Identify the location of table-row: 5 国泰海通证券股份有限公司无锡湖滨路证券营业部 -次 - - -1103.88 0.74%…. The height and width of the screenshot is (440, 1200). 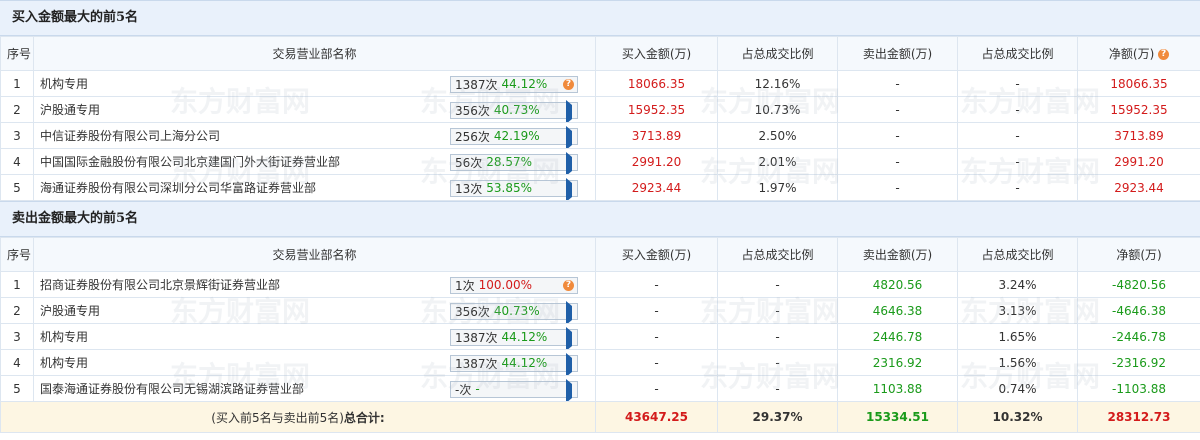
(600, 388).